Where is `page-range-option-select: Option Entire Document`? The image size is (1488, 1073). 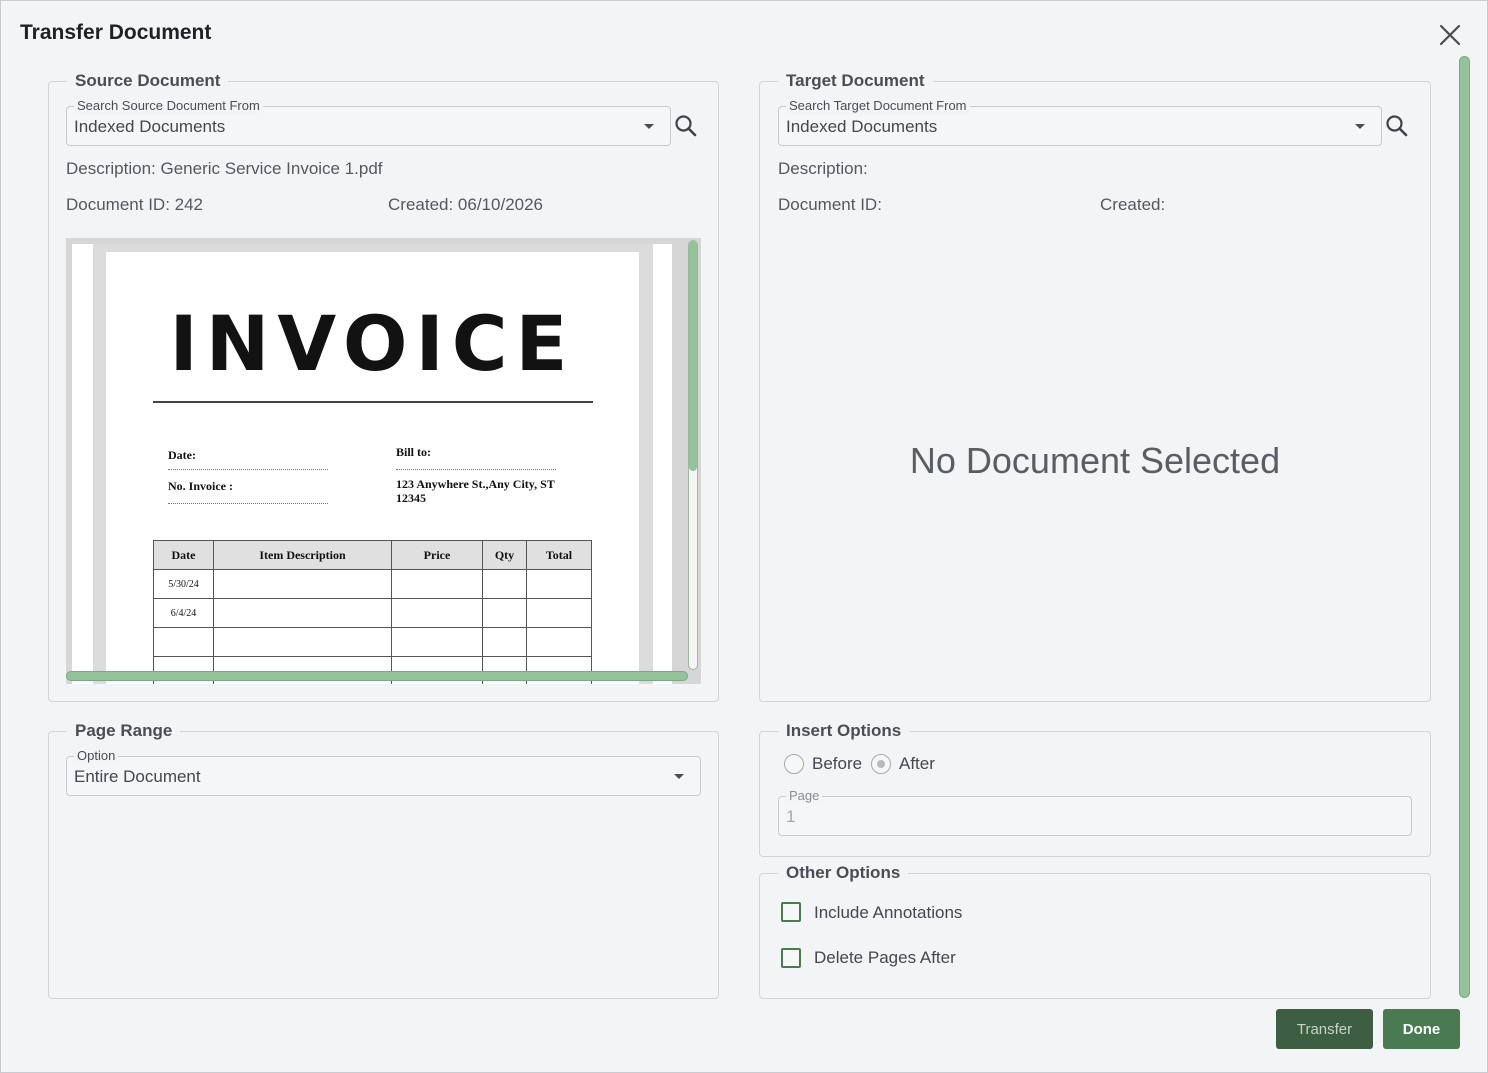 page-range-option-select: Option Entire Document is located at coordinates (383, 772).